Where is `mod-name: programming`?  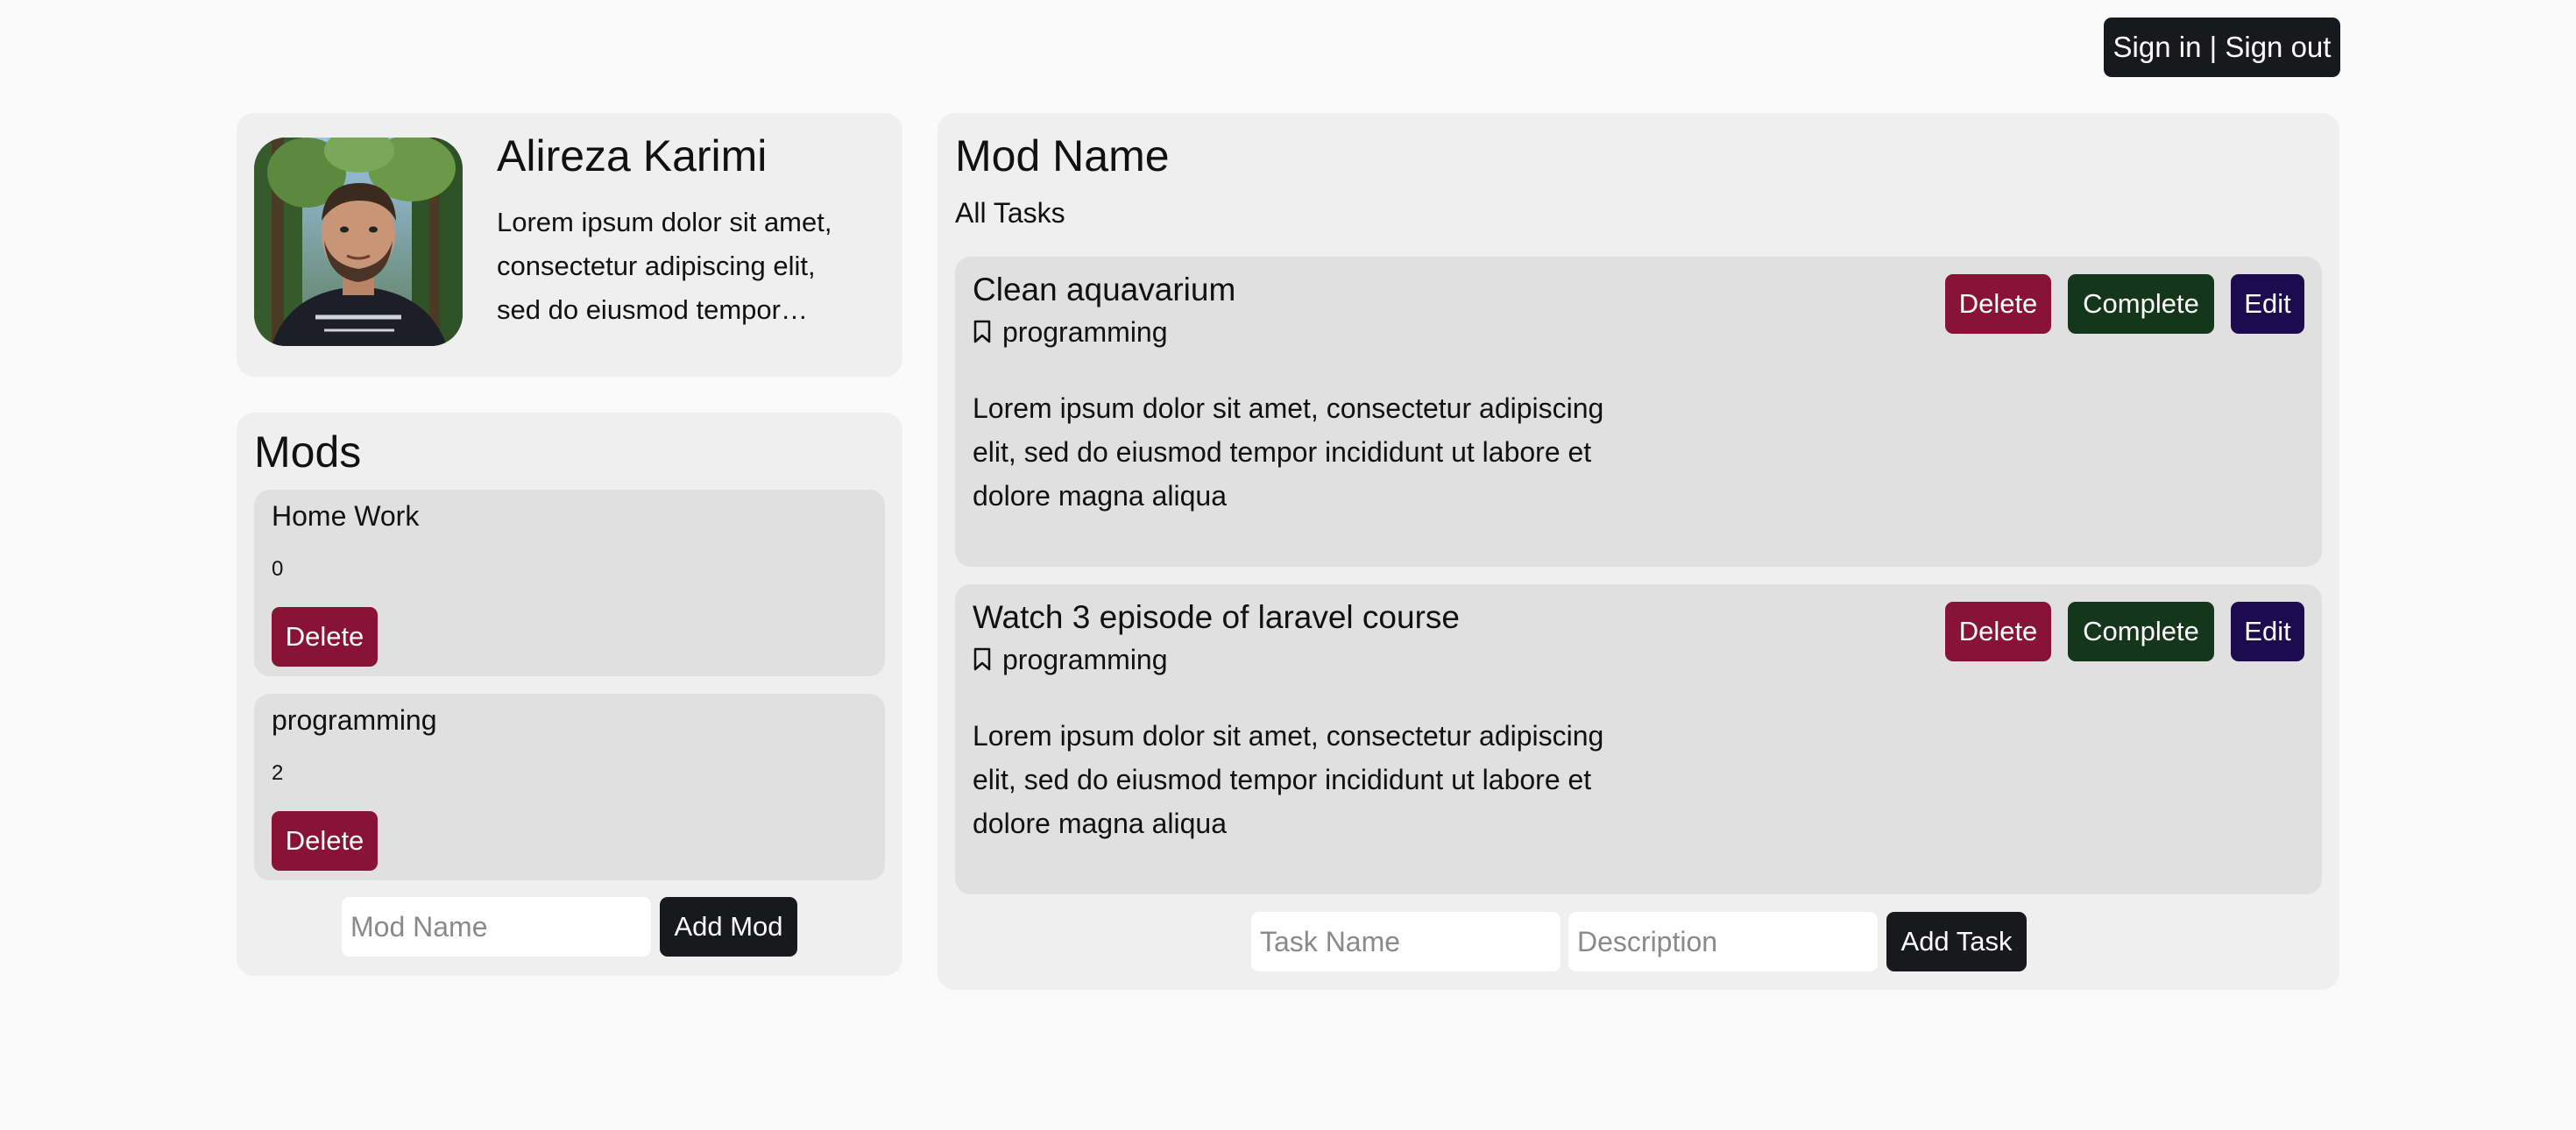
mod-name: programming is located at coordinates (354, 720).